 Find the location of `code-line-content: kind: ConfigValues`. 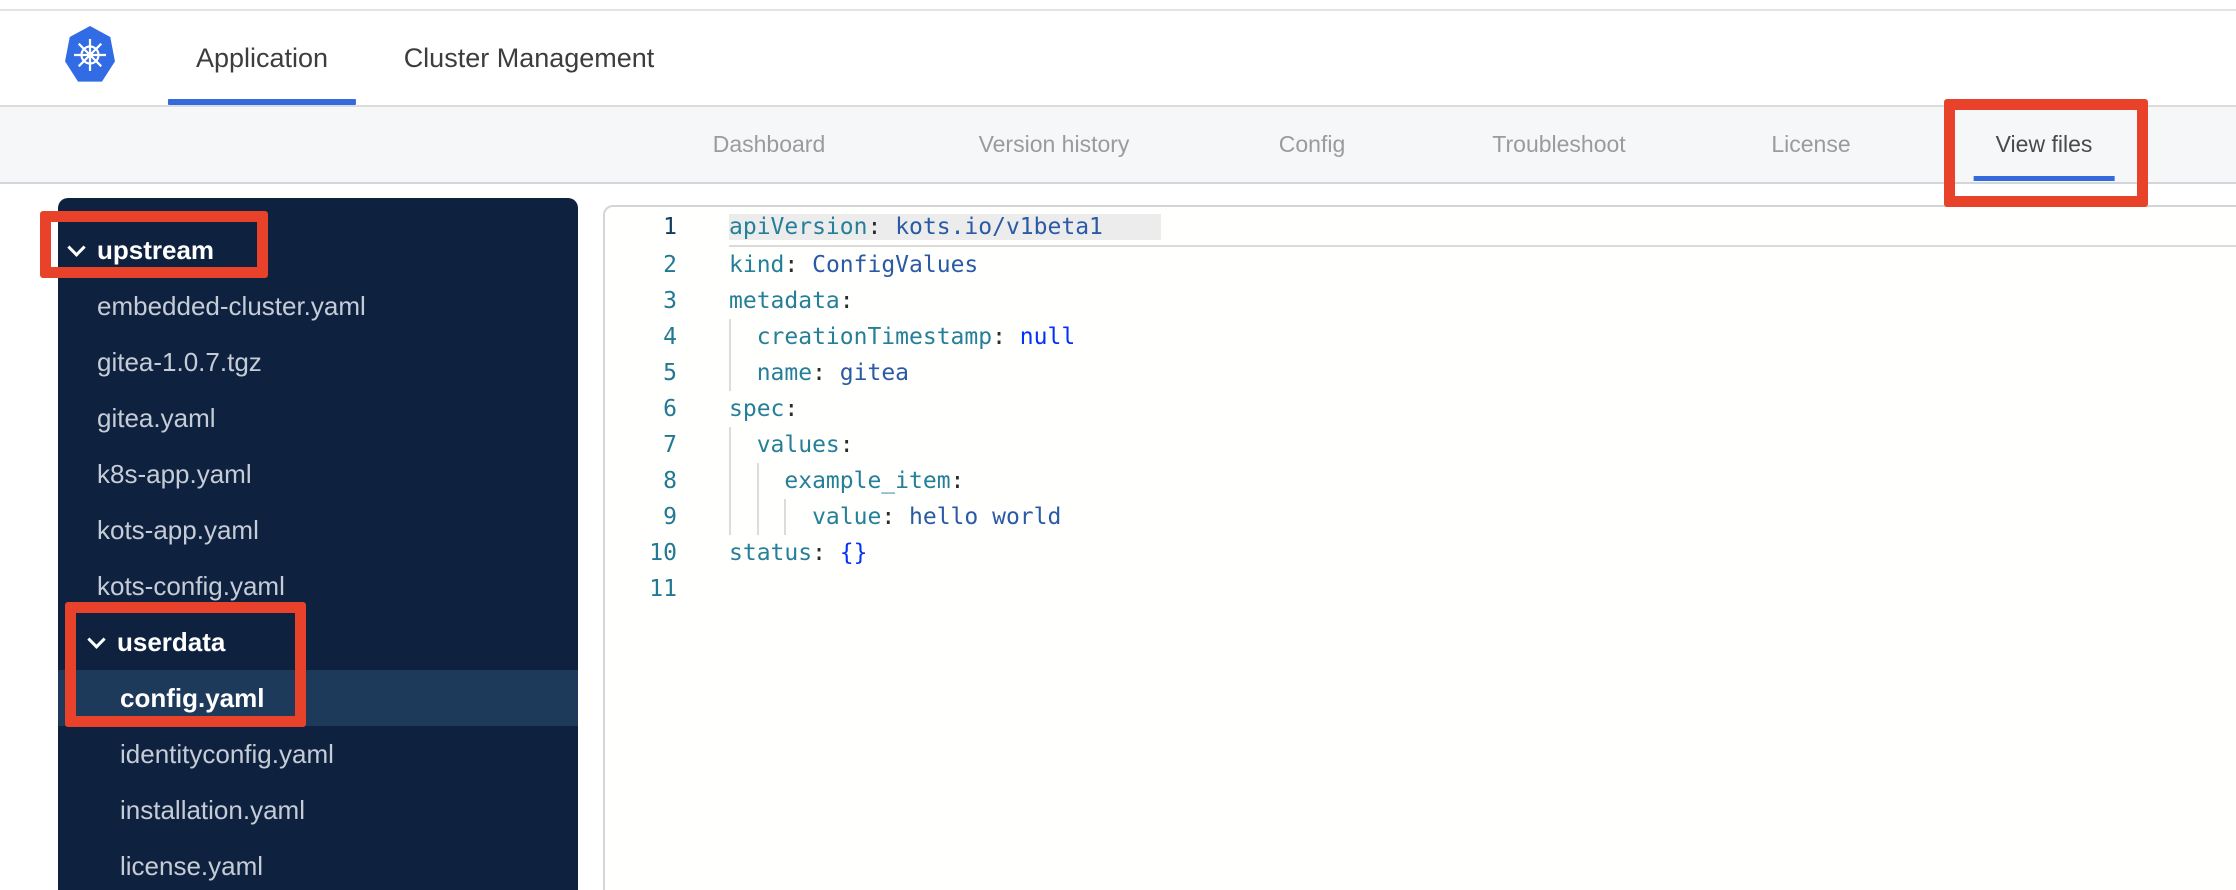

code-line-content: kind: ConfigValues is located at coordinates (1482, 265).